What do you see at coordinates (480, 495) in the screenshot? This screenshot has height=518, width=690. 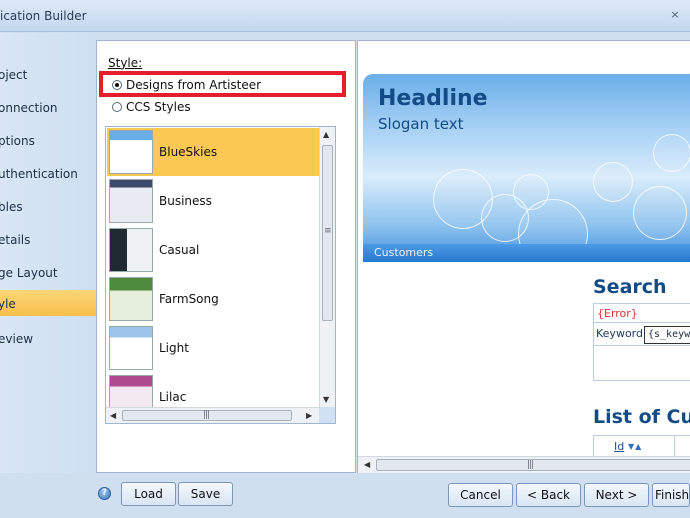 I see `cancel-button: Cancel` at bounding box center [480, 495].